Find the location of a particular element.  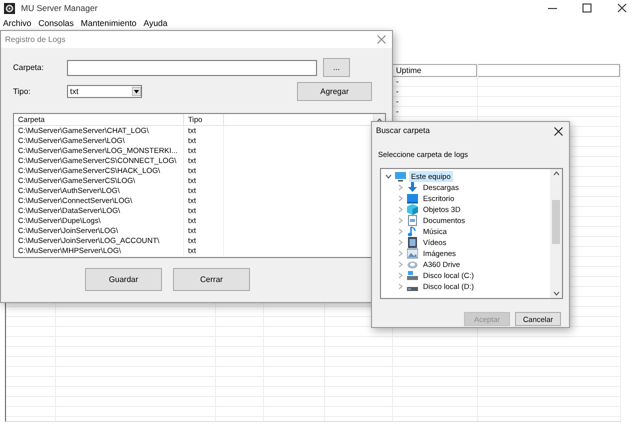

type-select: txt is located at coordinates (104, 91).